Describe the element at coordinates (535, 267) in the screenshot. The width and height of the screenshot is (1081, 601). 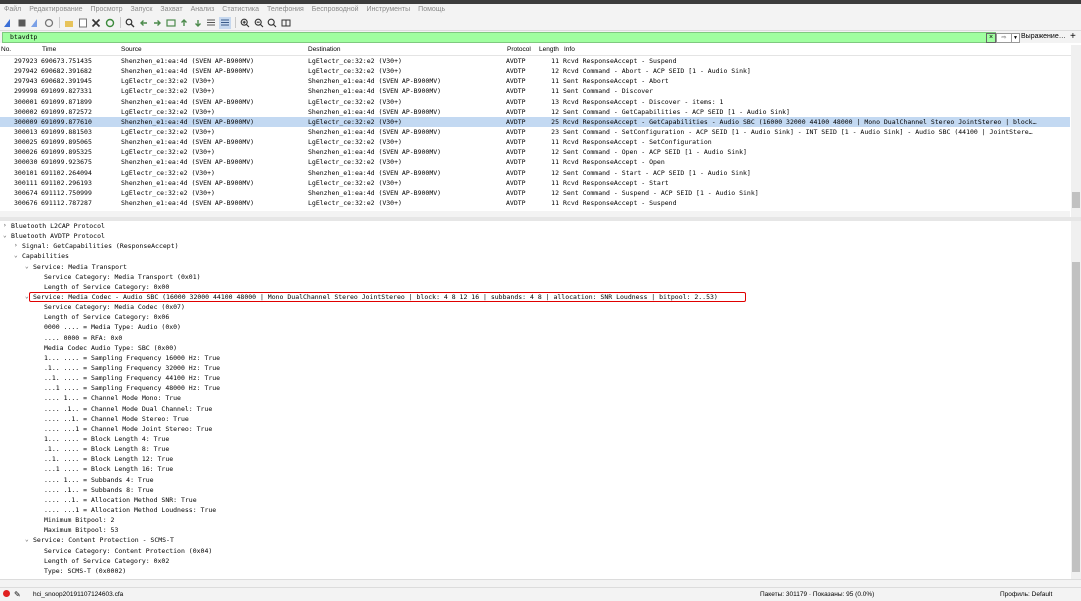
I see `tree-item: ⌄ Service: Media Transport` at that location.